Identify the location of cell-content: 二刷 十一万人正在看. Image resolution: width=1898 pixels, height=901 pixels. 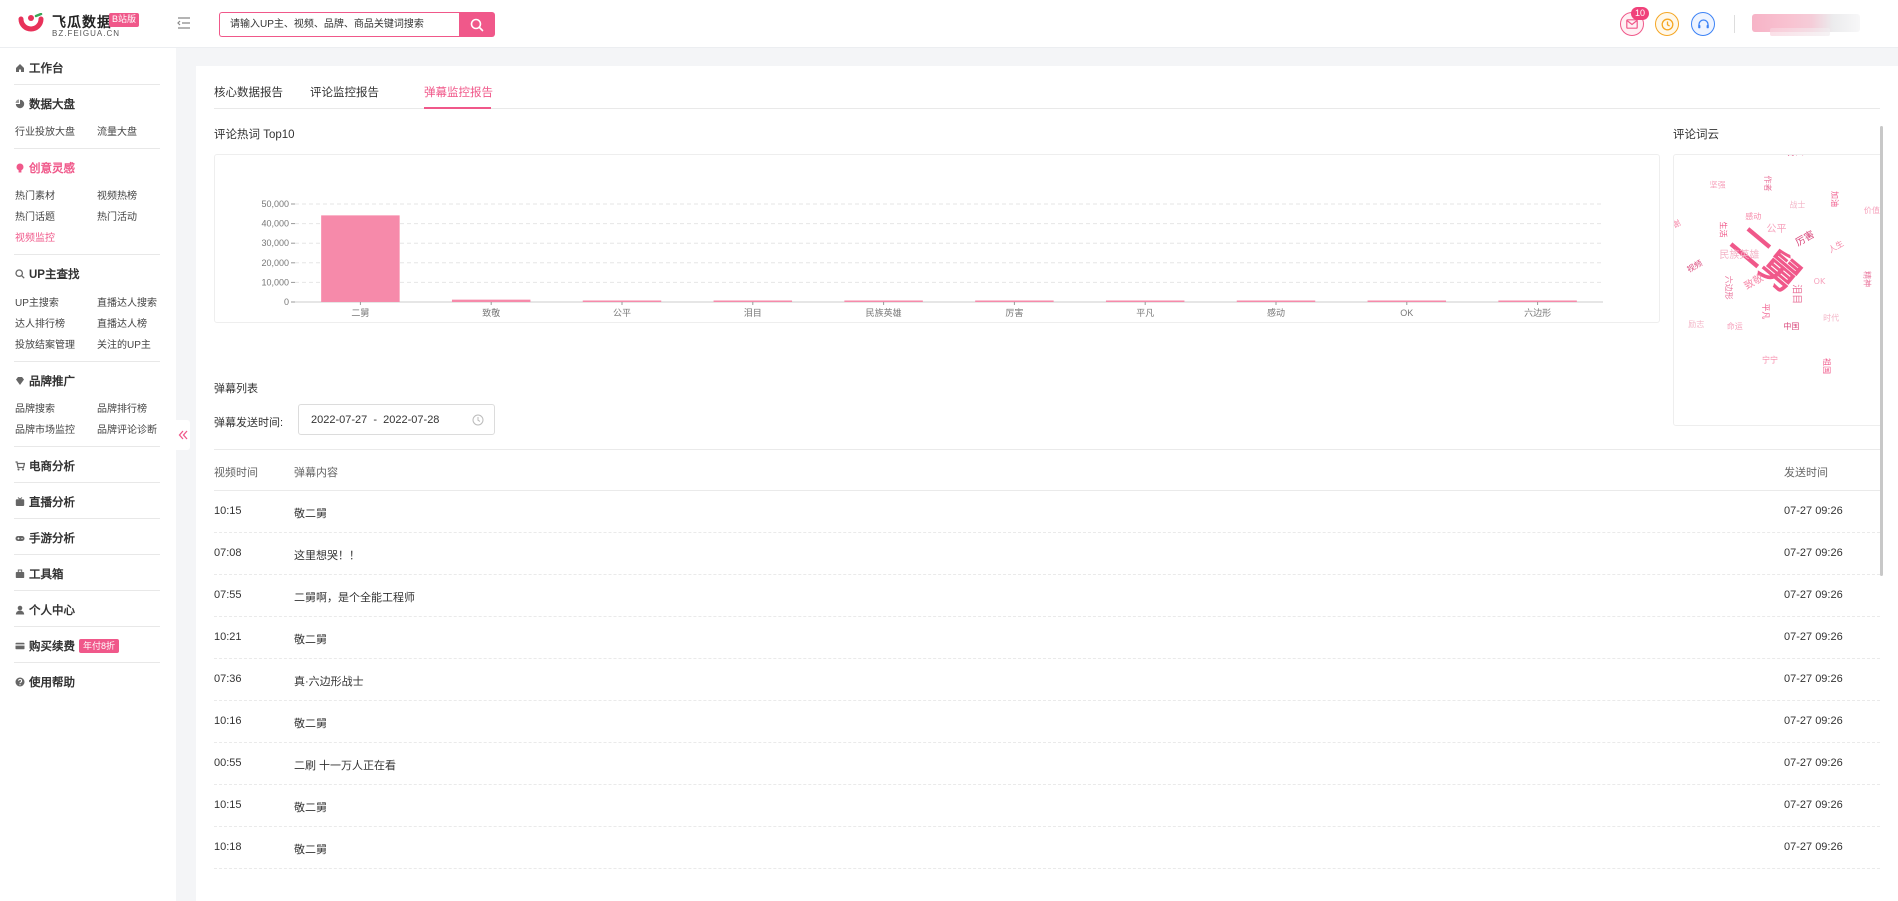
(345, 766).